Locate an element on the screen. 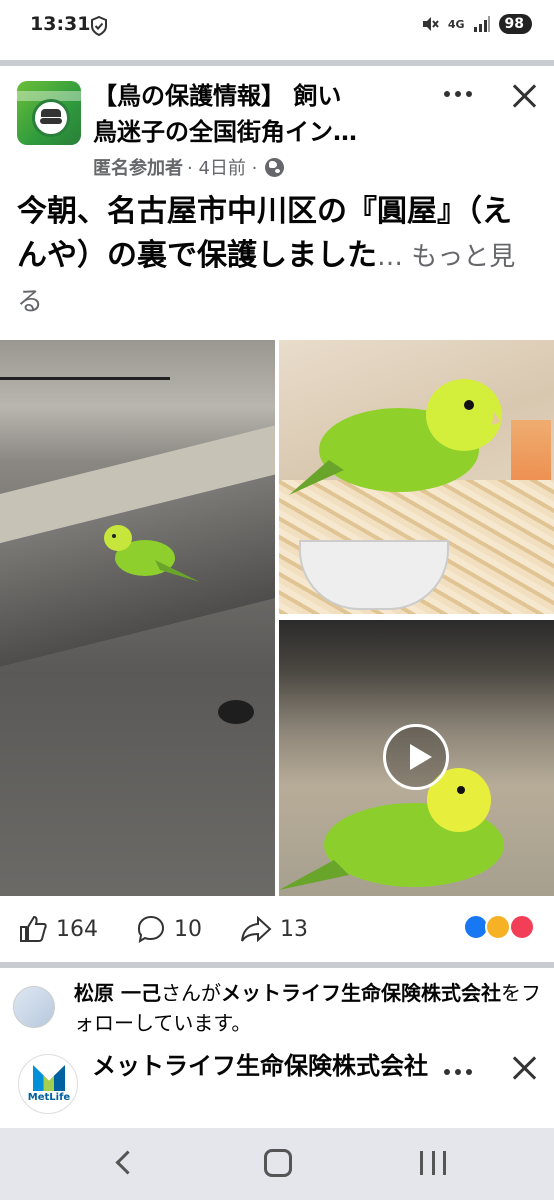 The width and height of the screenshot is (554, 1200). sponsored-post-header: MetLife メットライフ生命保険株式会社 is located at coordinates (277, 1084).